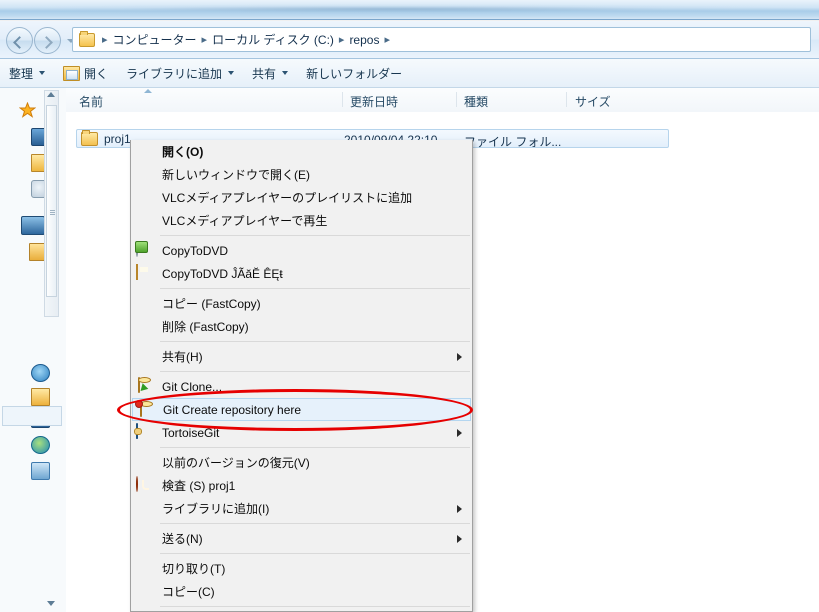 This screenshot has height=612, width=819. Describe the element at coordinates (374, 101) in the screenshot. I see `column-header-date: 更新日時` at that location.